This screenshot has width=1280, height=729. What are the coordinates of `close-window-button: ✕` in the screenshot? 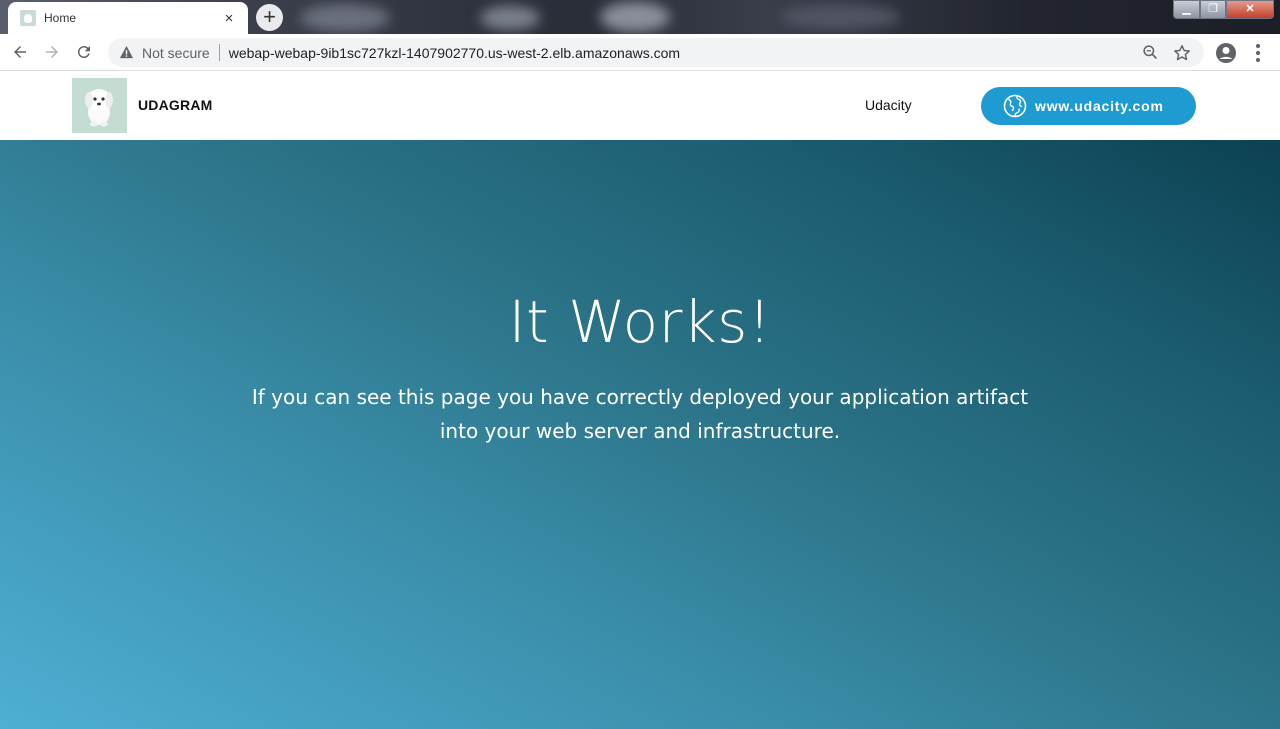 It's located at (1250, 9).